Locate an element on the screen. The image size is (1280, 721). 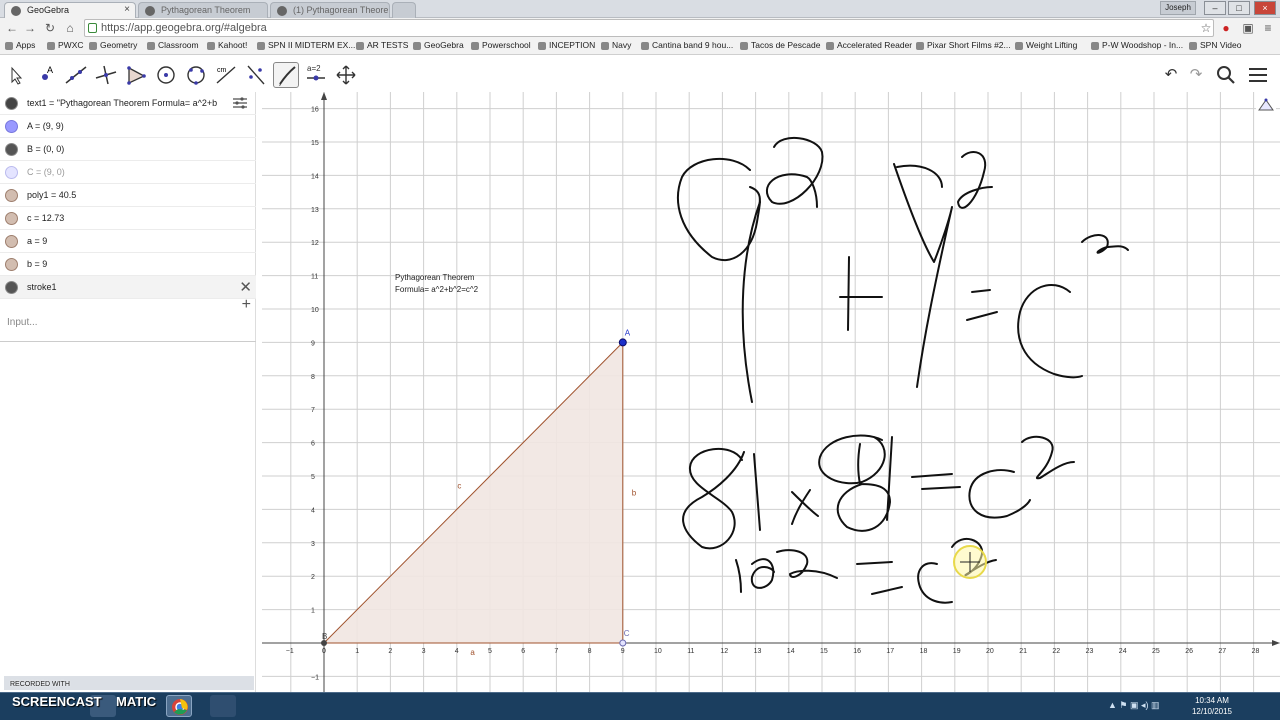
chrome-taskbar-icon is located at coordinates (179, 706).